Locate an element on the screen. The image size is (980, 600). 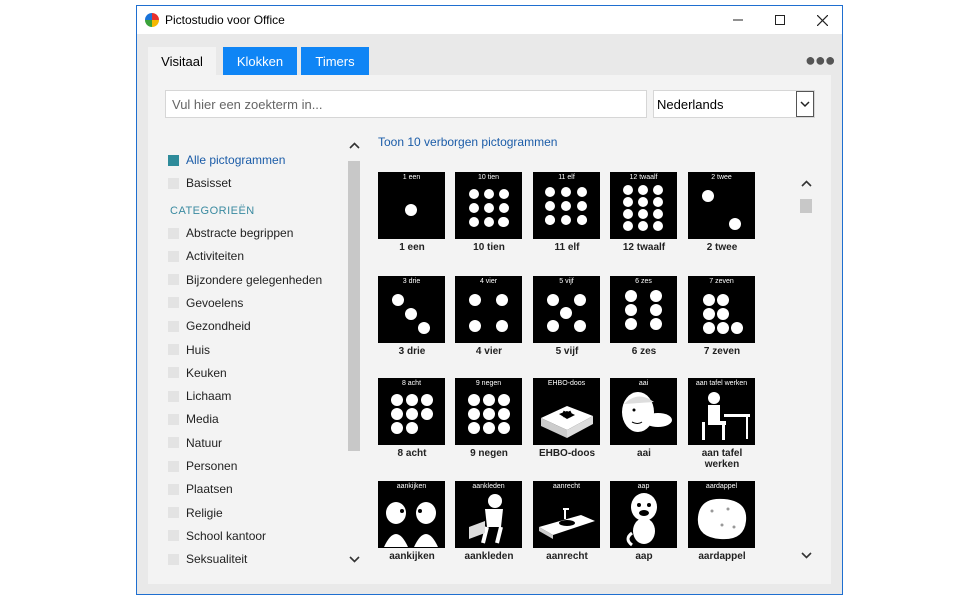
pictogram-tile: aai aai is located at coordinates (644, 418).